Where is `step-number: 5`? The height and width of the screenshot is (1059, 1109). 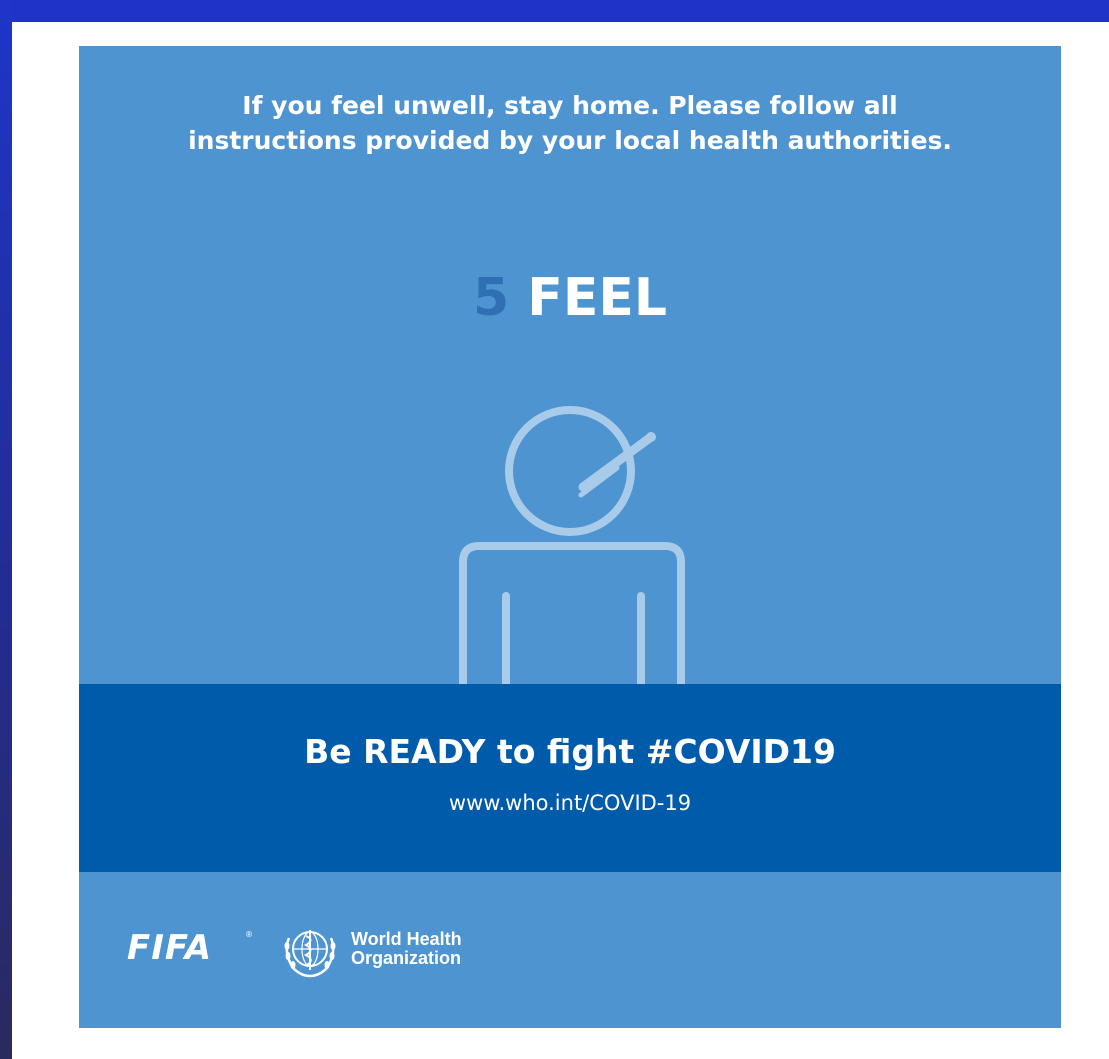 step-number: 5 is located at coordinates (491, 298).